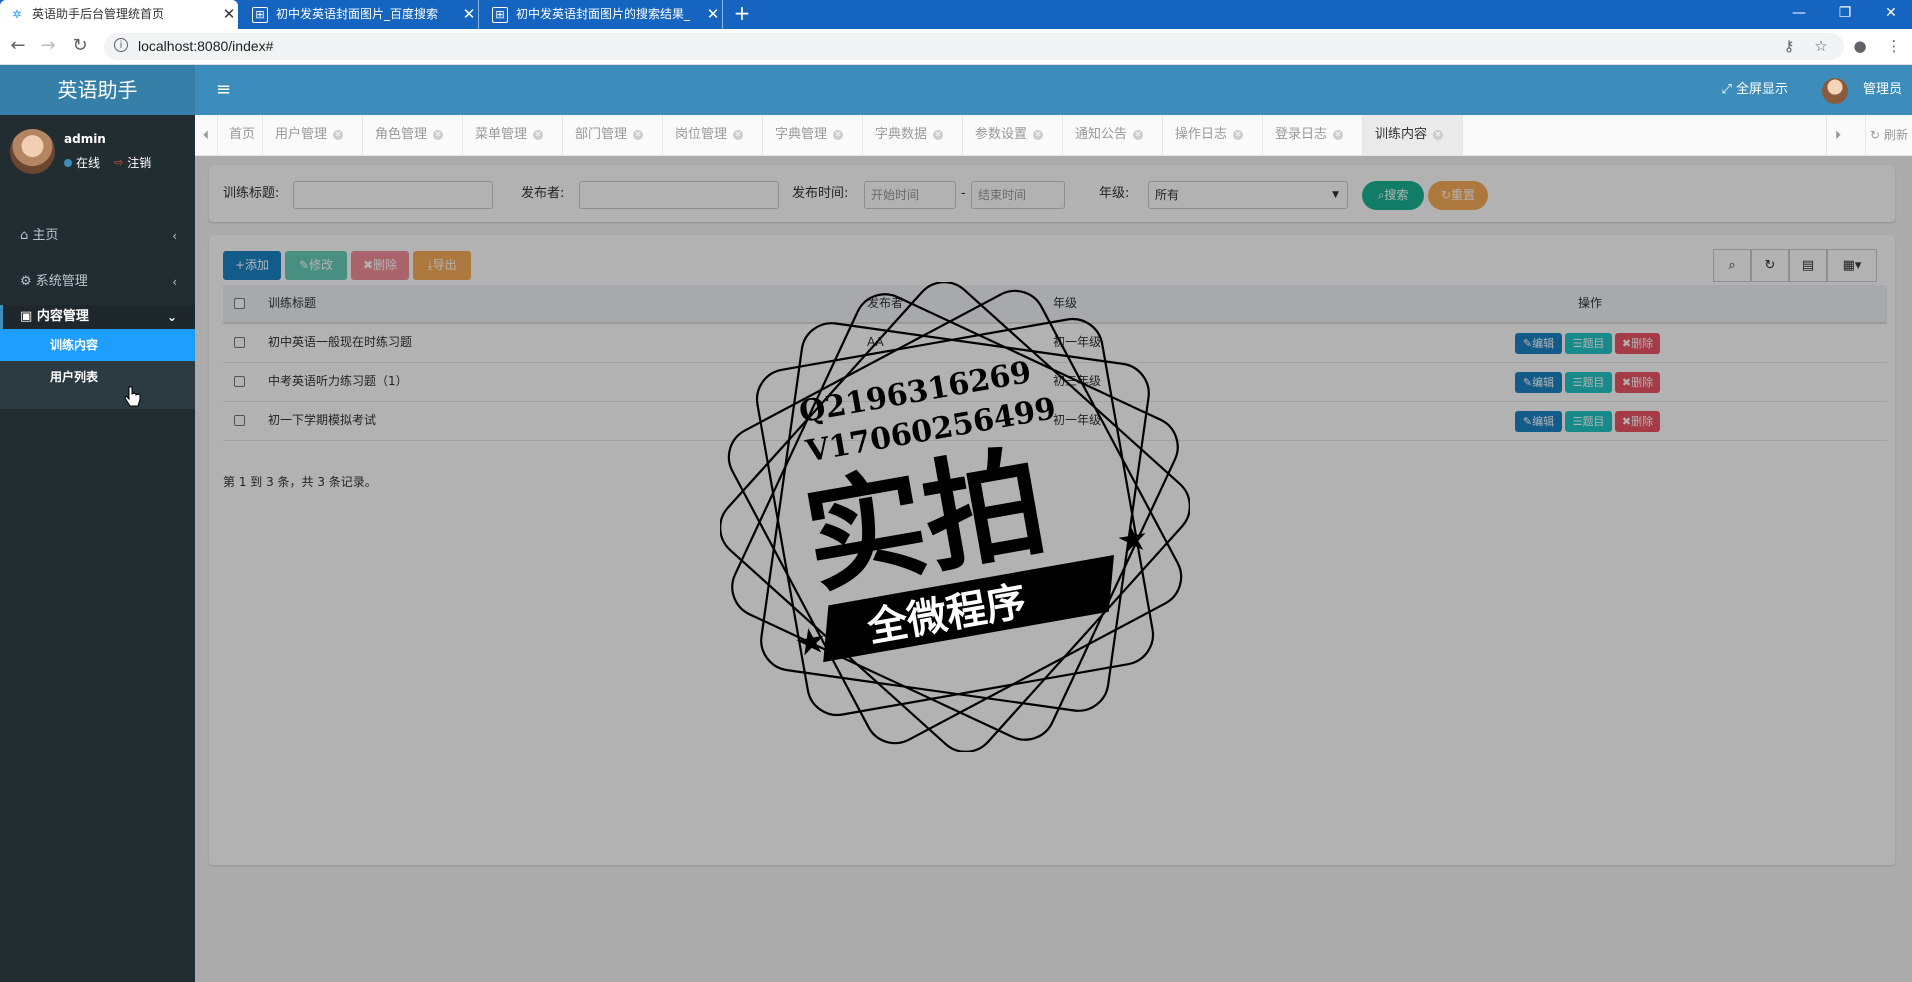 The height and width of the screenshot is (982, 1912). Describe the element at coordinates (1055, 421) in the screenshot. I see `table-row: 初一下学期模拟考试 初一年级 ✎编辑 ☰题目 ✖删除` at that location.